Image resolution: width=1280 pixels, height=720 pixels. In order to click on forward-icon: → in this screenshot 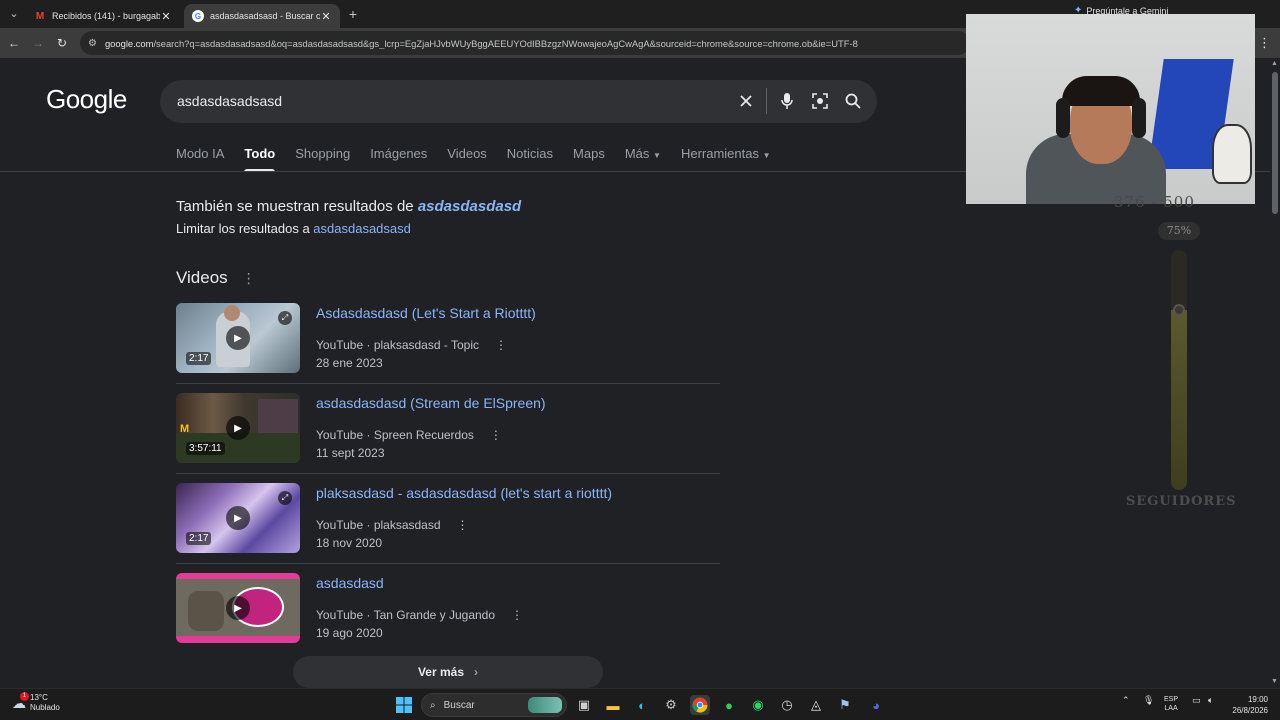, I will do `click(38, 43)`.